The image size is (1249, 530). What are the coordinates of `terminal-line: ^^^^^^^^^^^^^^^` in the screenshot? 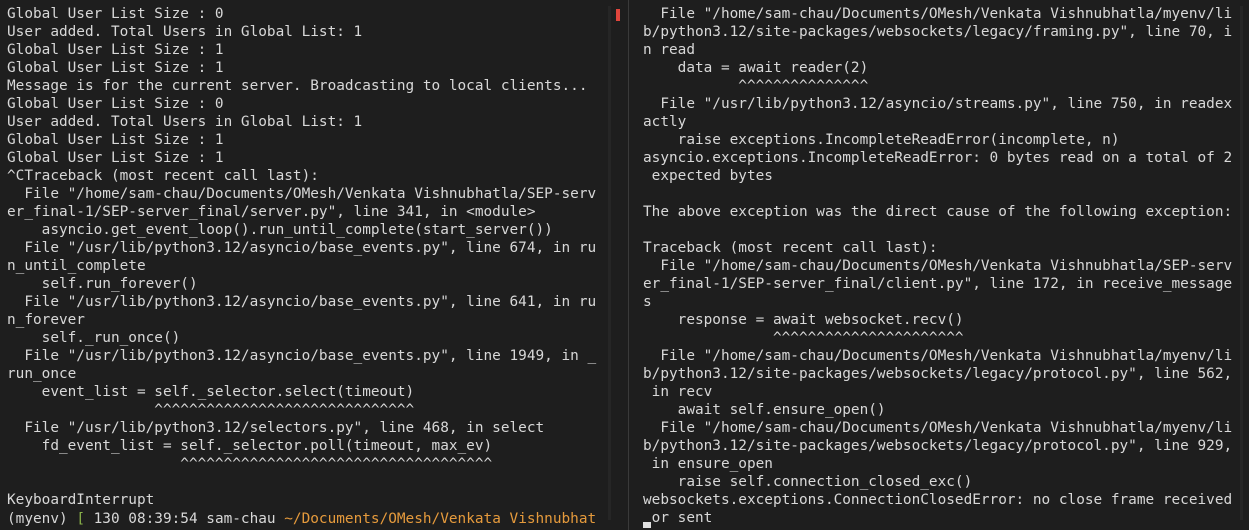 It's located at (756, 86).